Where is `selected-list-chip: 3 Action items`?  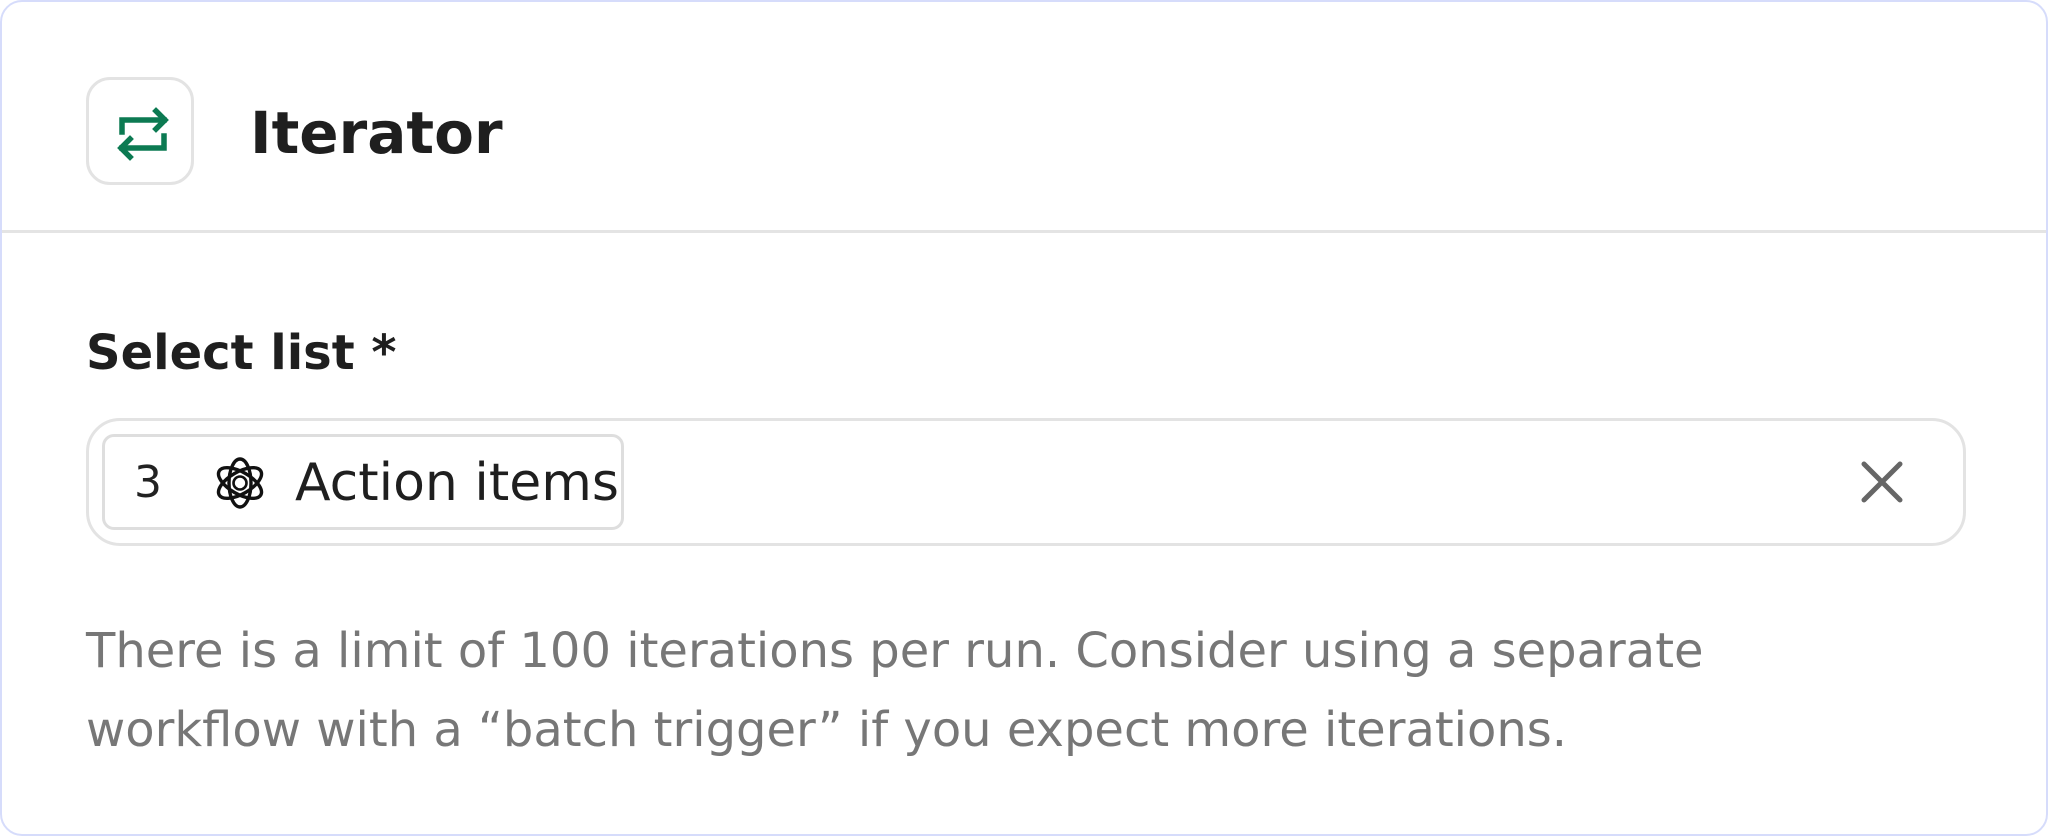 selected-list-chip: 3 Action items is located at coordinates (363, 482).